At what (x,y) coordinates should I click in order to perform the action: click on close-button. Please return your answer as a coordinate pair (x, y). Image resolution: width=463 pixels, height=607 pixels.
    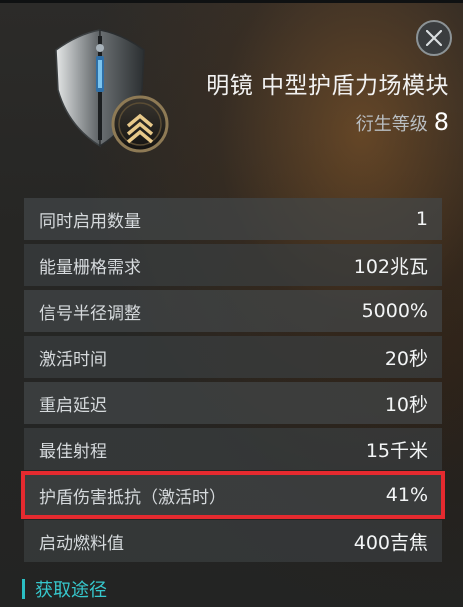
    Looking at the image, I should click on (434, 38).